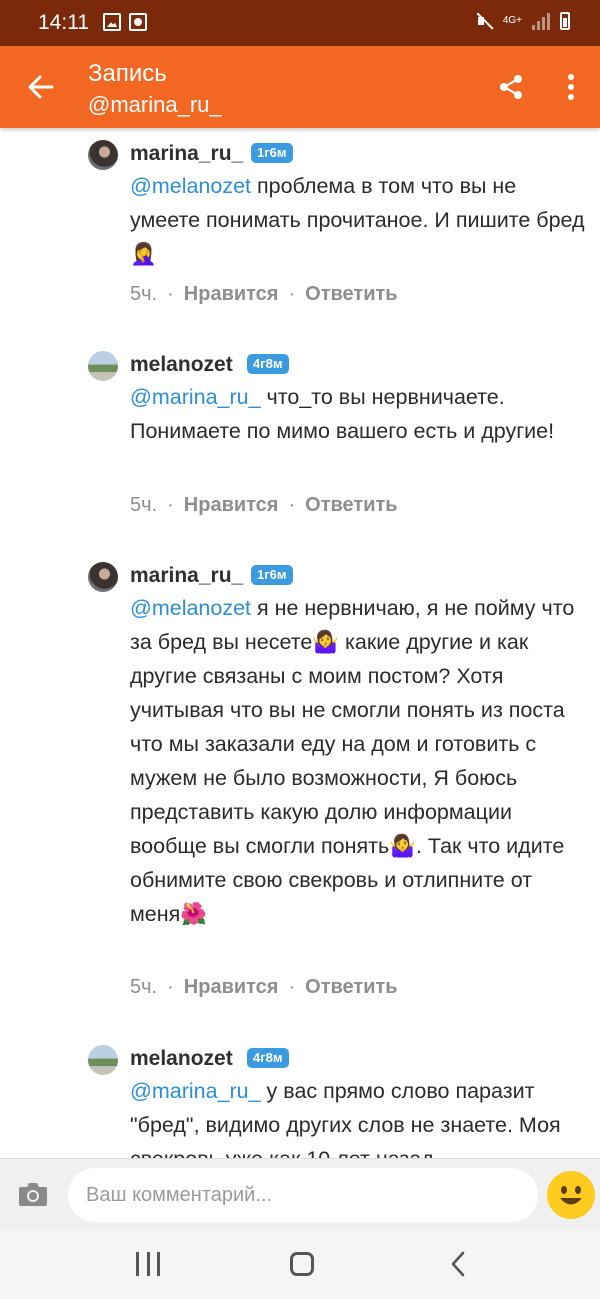  What do you see at coordinates (571, 1195) in the screenshot?
I see `emoji-icon` at bounding box center [571, 1195].